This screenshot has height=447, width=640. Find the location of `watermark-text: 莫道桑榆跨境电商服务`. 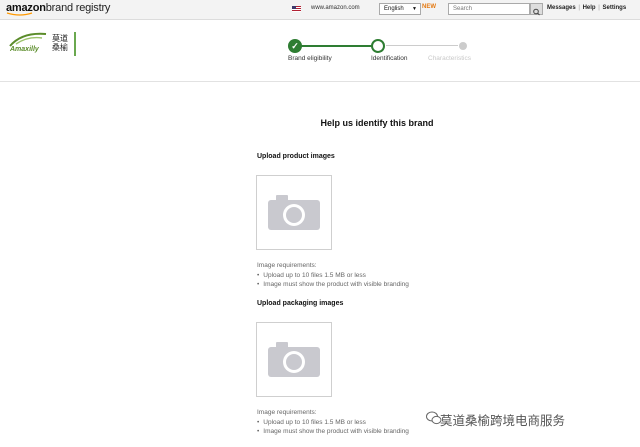

watermark-text: 莫道桑榆跨境电商服务 is located at coordinates (503, 420).